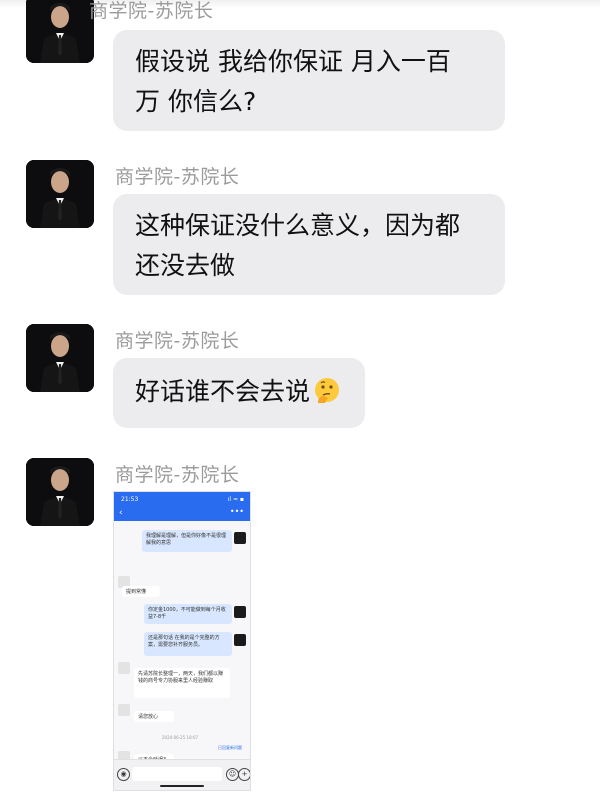 Image resolution: width=600 pixels, height=797 pixels. I want to click on timestamp: 2024-06-25 18:07, so click(180, 737).